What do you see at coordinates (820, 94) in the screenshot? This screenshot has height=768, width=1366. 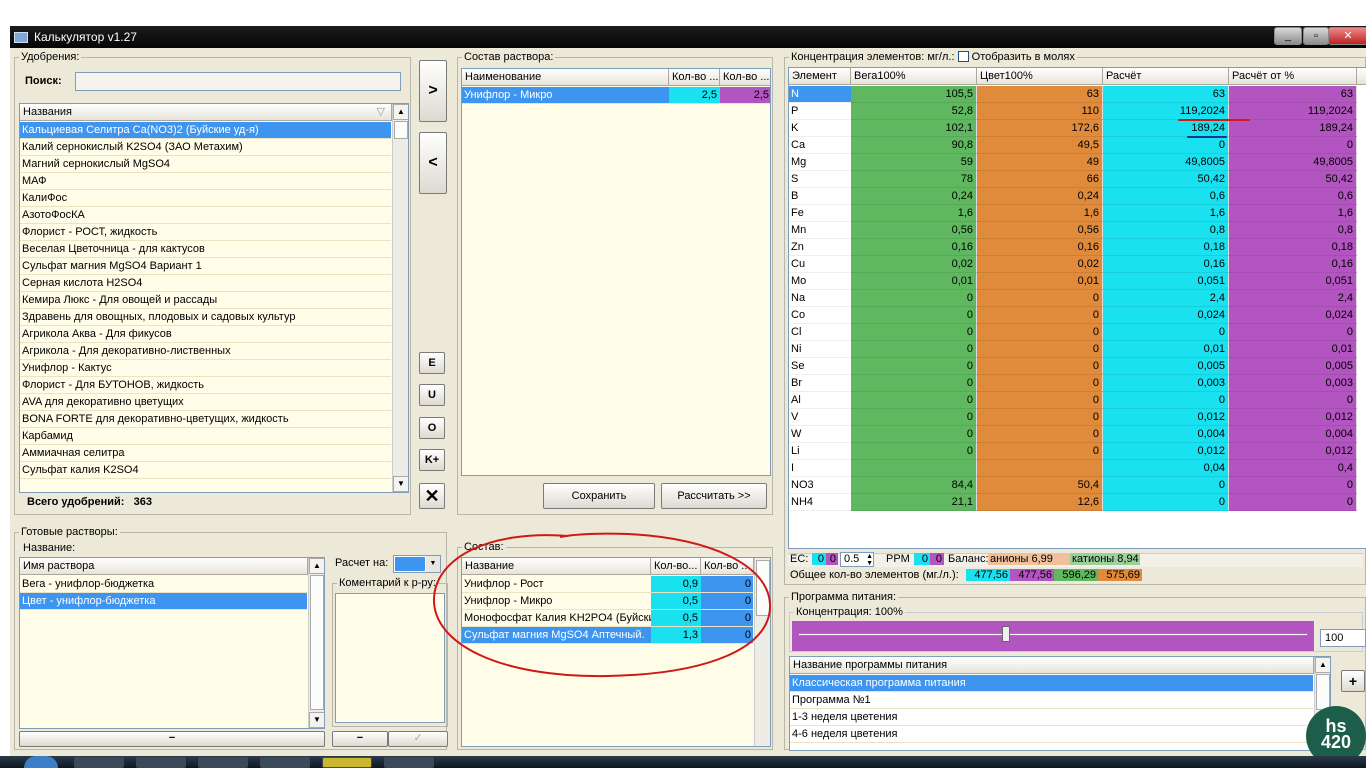 I see `conc-element: N` at bounding box center [820, 94].